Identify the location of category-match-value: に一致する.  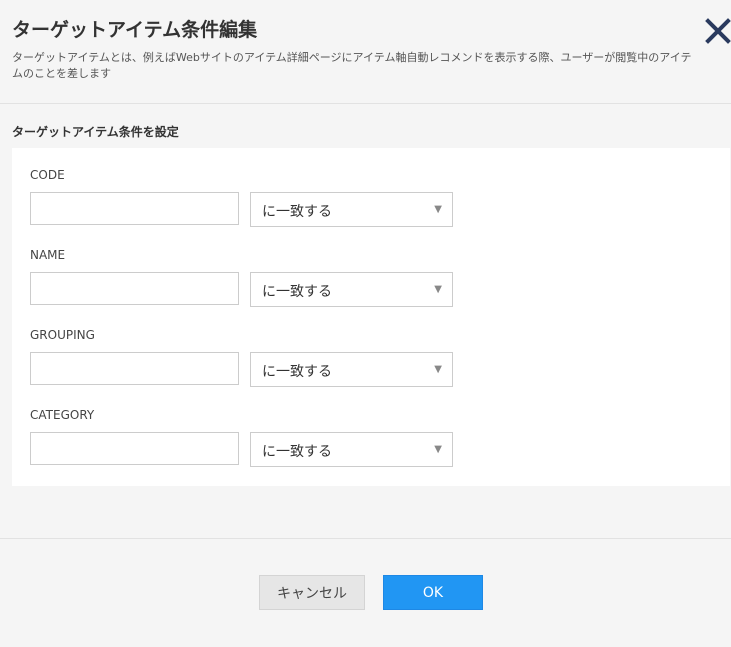
(297, 452).